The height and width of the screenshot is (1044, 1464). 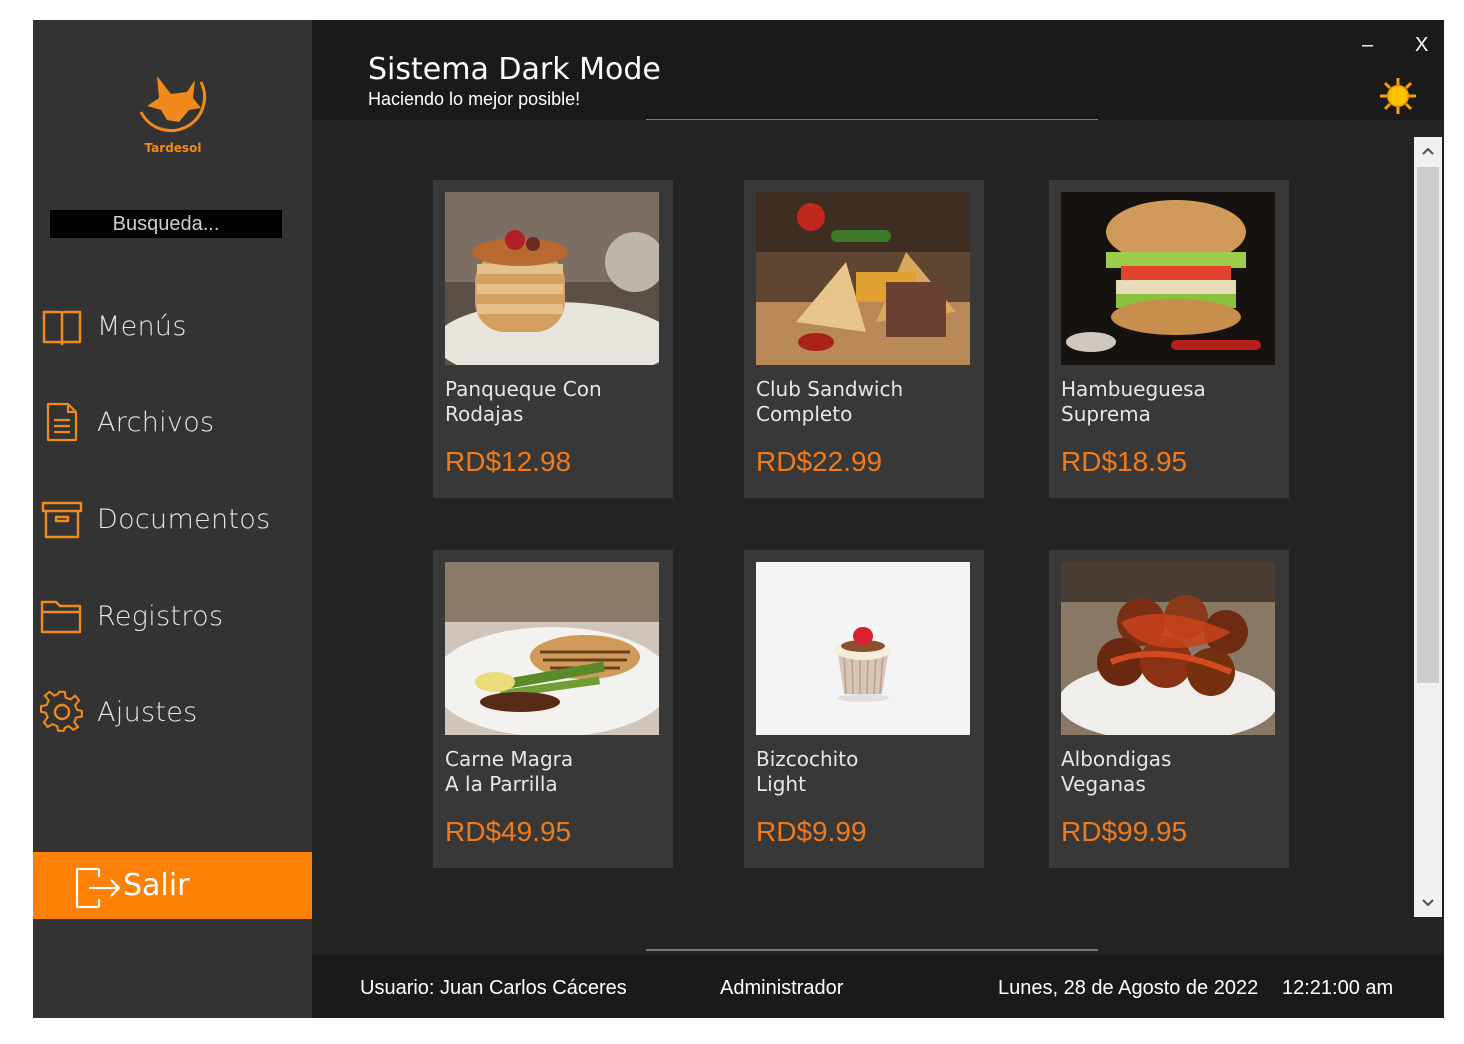 I want to click on logout-icon, so click(x=98, y=886).